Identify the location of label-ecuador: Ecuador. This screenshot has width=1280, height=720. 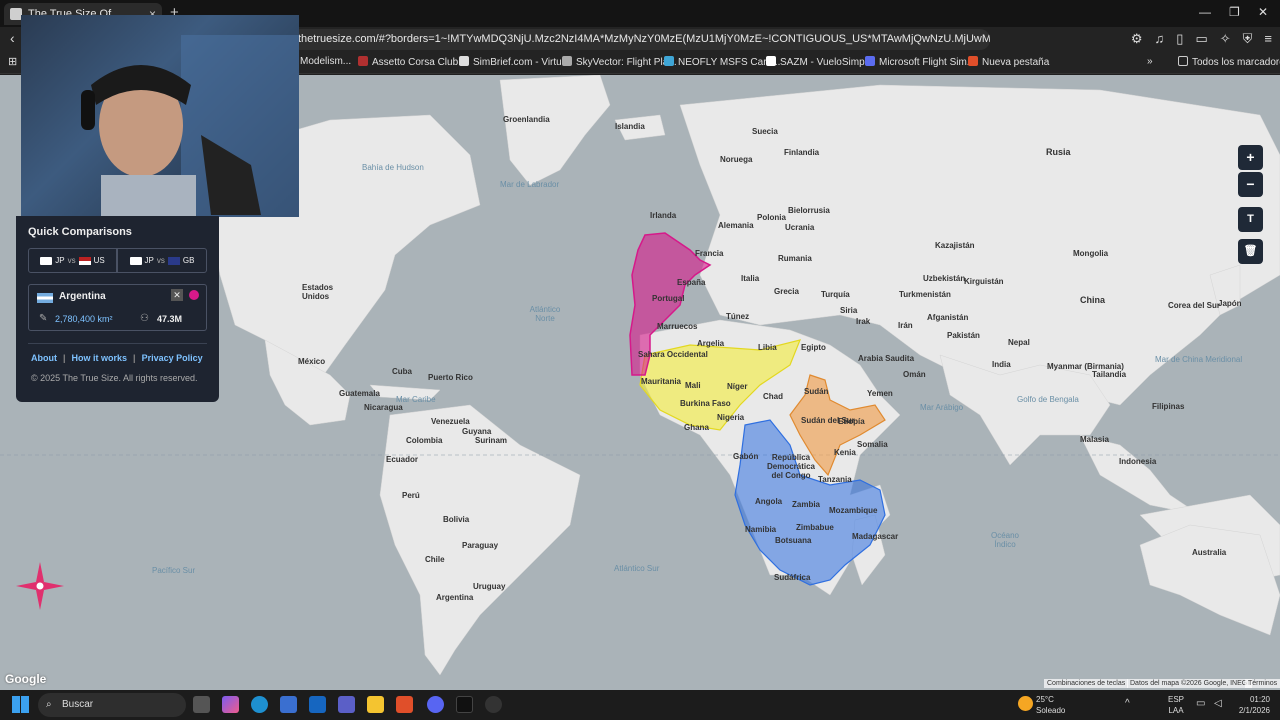
(402, 459).